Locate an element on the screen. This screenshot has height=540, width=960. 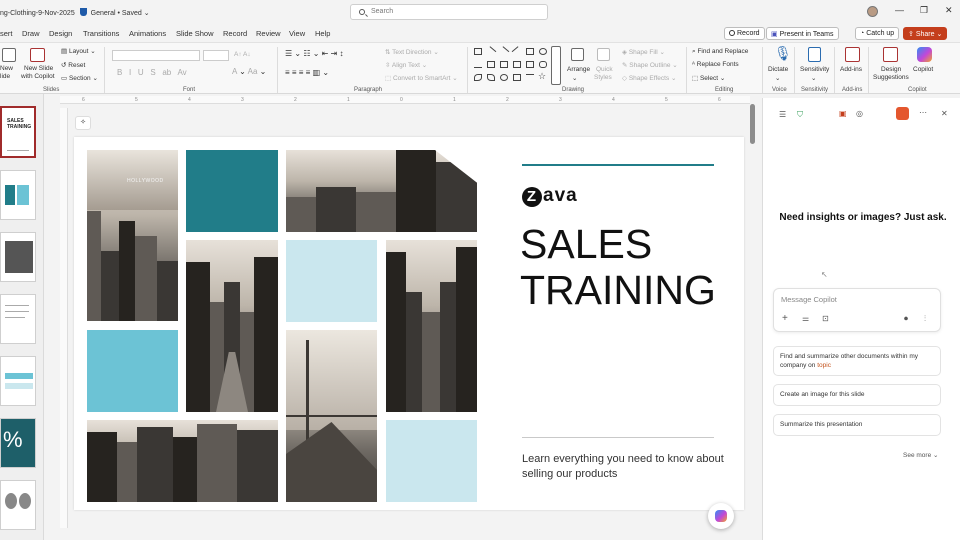
message-copilot-input: Message Copilot + ⚌ ⊡ ⏺ ⫶ is located at coordinates (857, 310).